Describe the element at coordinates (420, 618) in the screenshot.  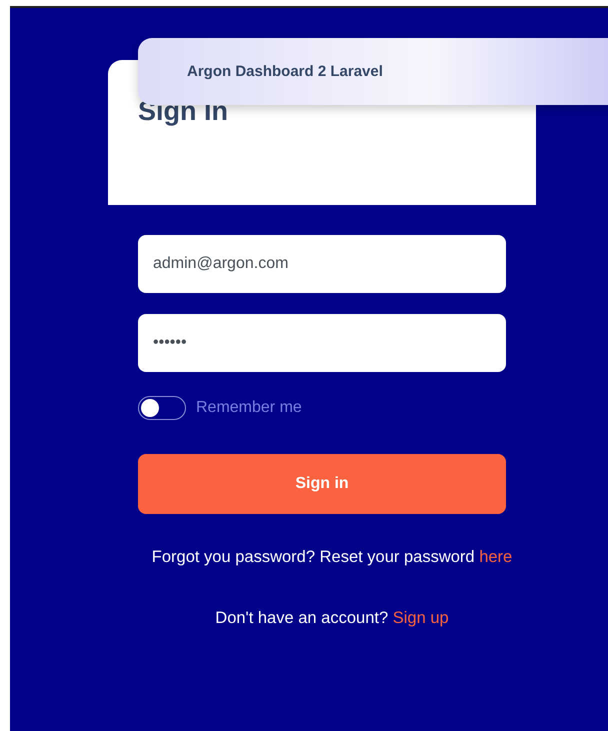
I see `text-link: Sign up` at that location.